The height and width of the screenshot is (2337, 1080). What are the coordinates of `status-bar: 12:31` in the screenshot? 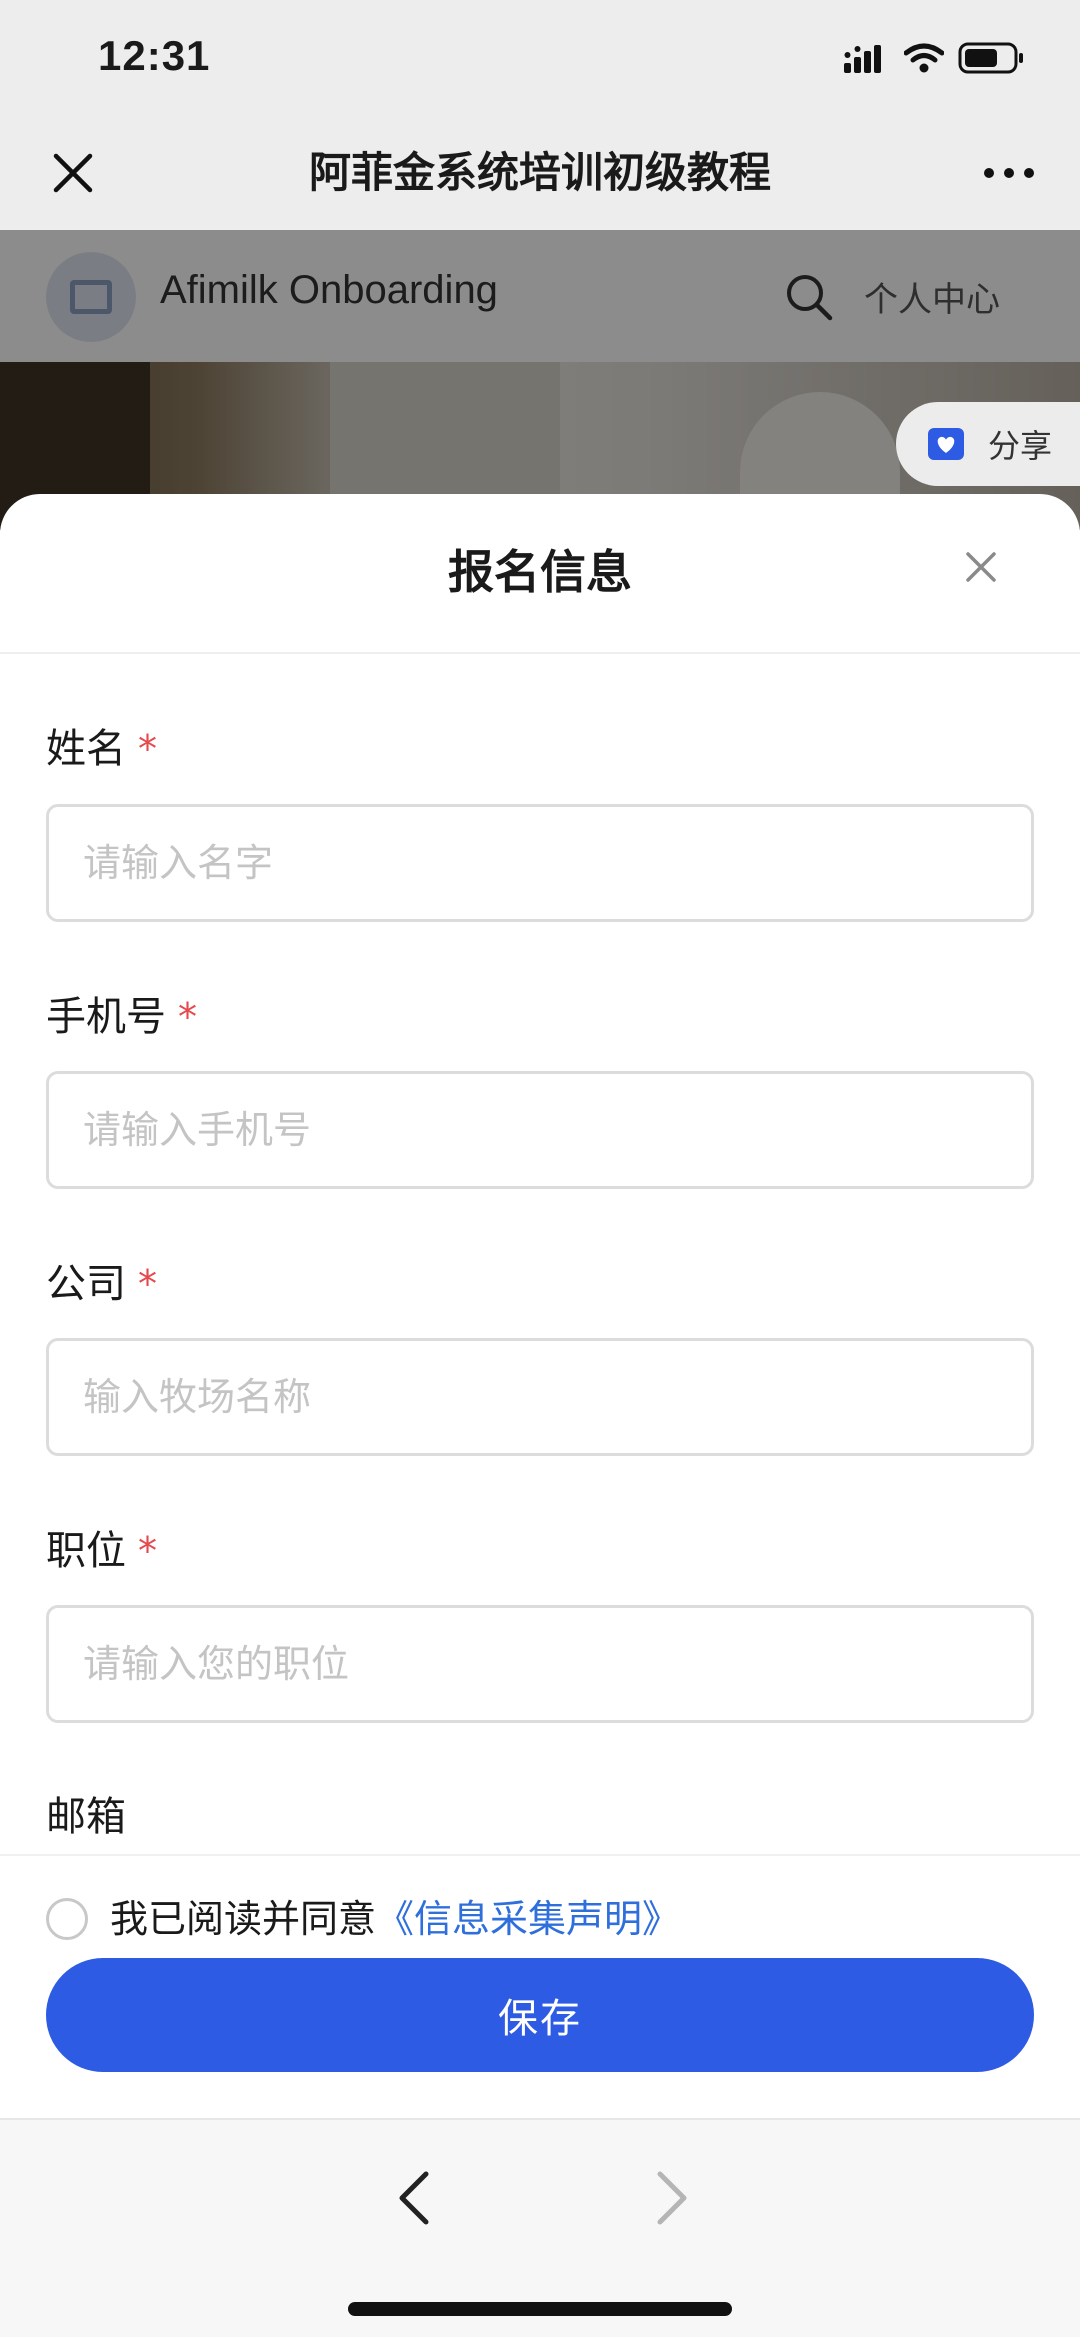 It's located at (540, 58).